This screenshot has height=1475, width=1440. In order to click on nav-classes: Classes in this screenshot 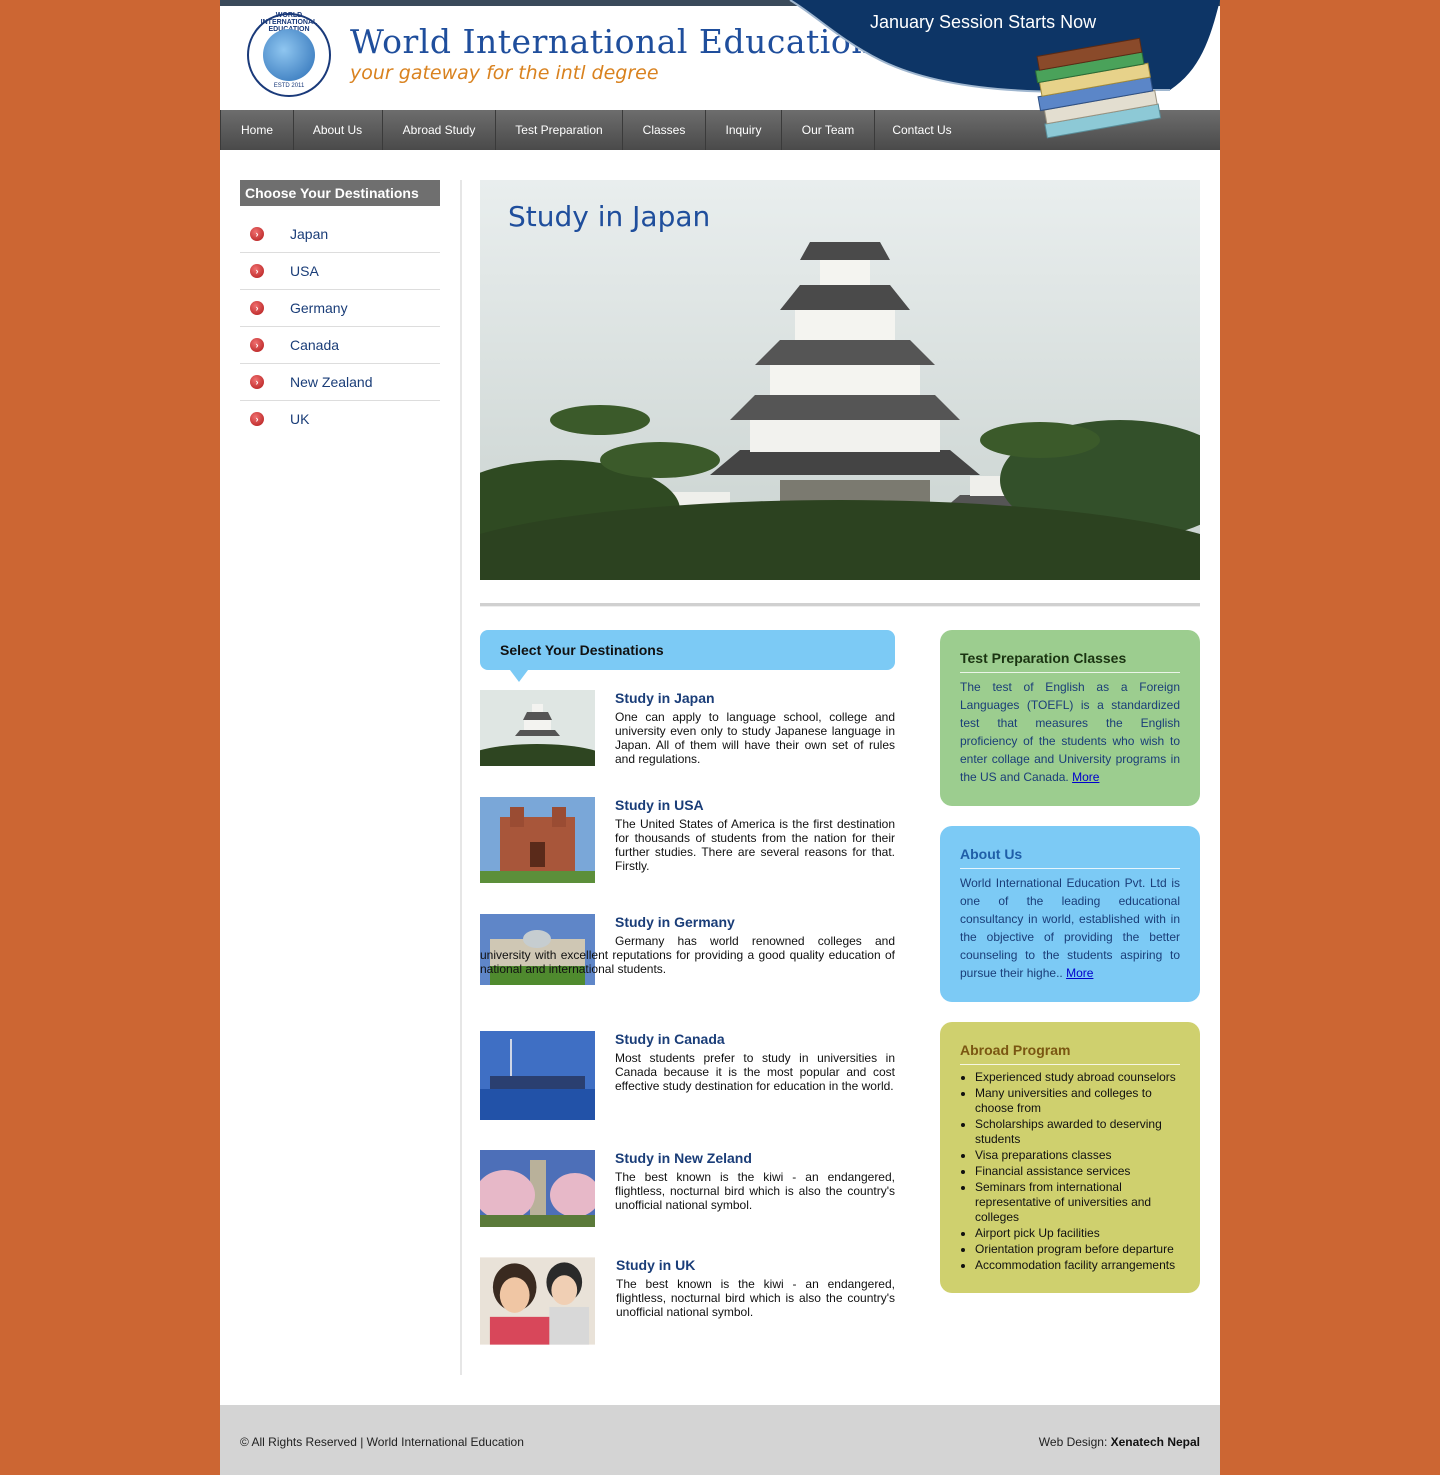, I will do `click(664, 130)`.